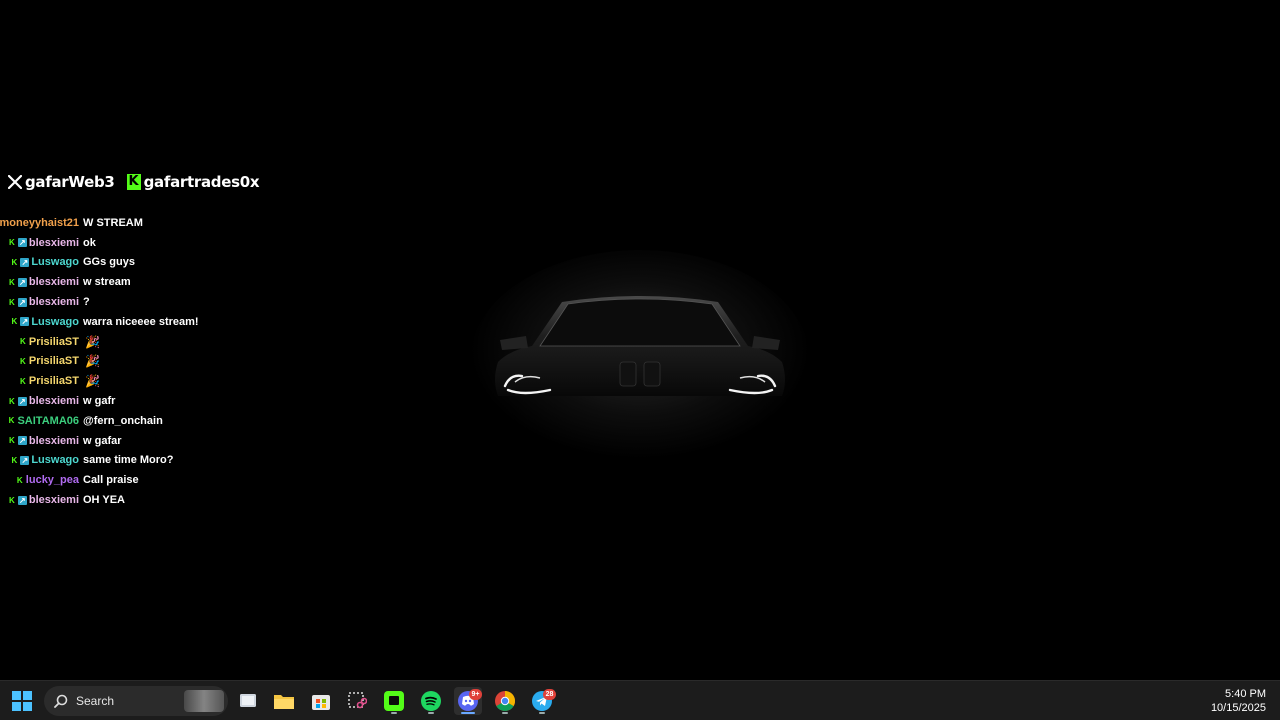 The width and height of the screenshot is (1280, 720). What do you see at coordinates (154, 243) in the screenshot?
I see `chat-message: K ↗ blesxiemi ok` at bounding box center [154, 243].